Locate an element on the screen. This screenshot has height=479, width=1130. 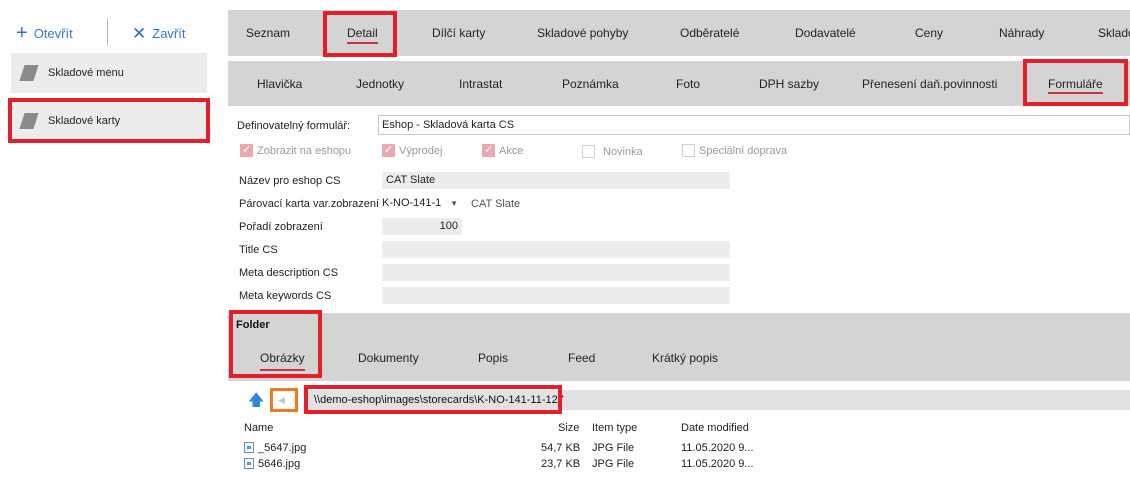
field-label: Meta description CS is located at coordinates (289, 273).